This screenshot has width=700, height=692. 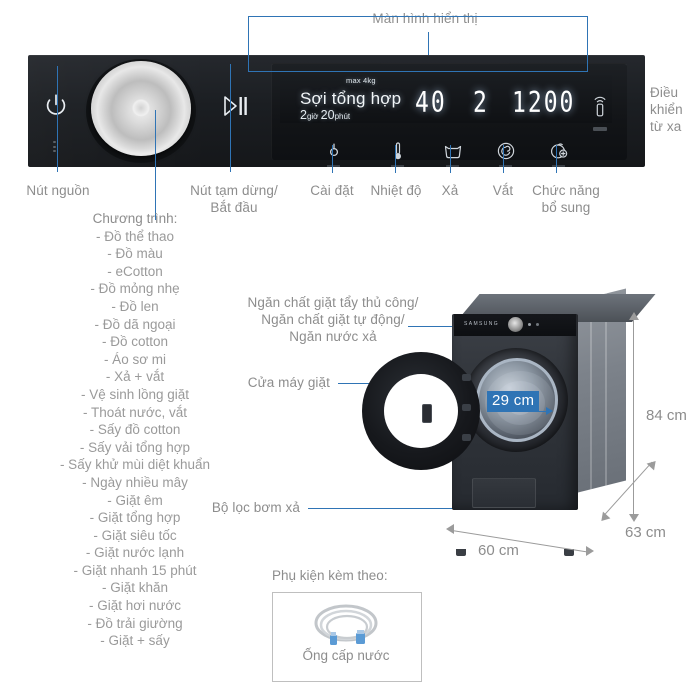 What do you see at coordinates (135, 641) in the screenshot?
I see `program-list-item: - Giặt + sấy` at bounding box center [135, 641].